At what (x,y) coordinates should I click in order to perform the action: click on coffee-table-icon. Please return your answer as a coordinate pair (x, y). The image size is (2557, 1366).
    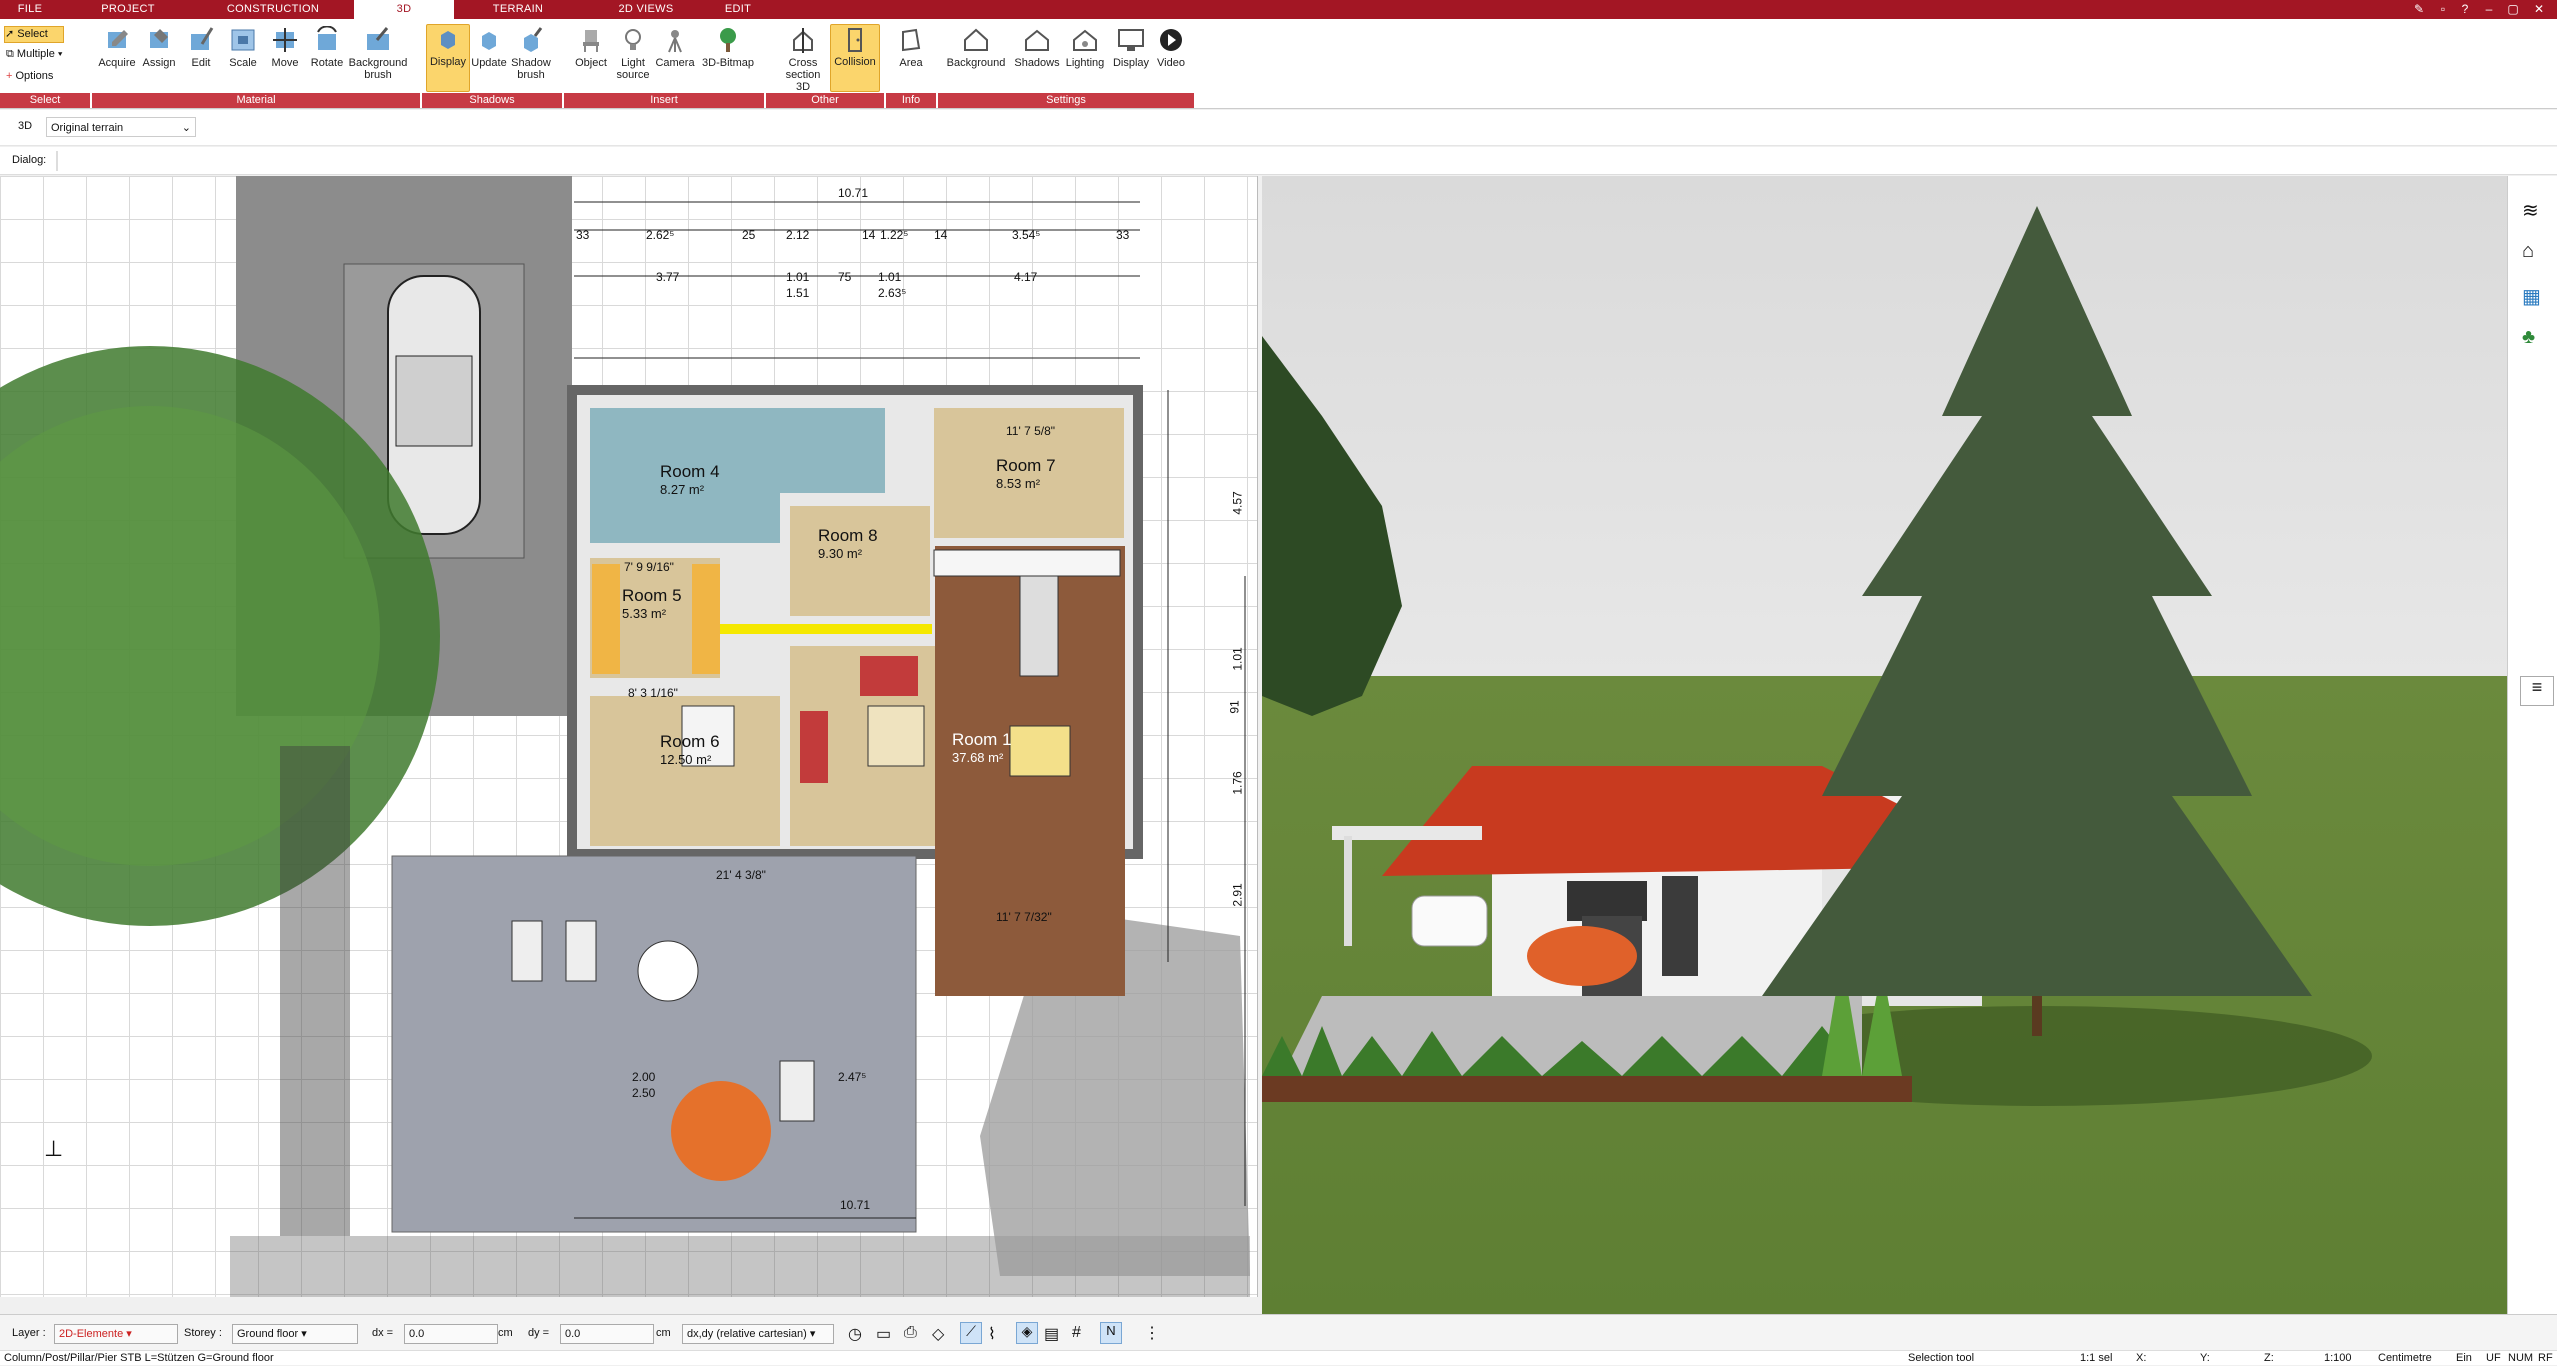
    Looking at the image, I should click on (896, 736).